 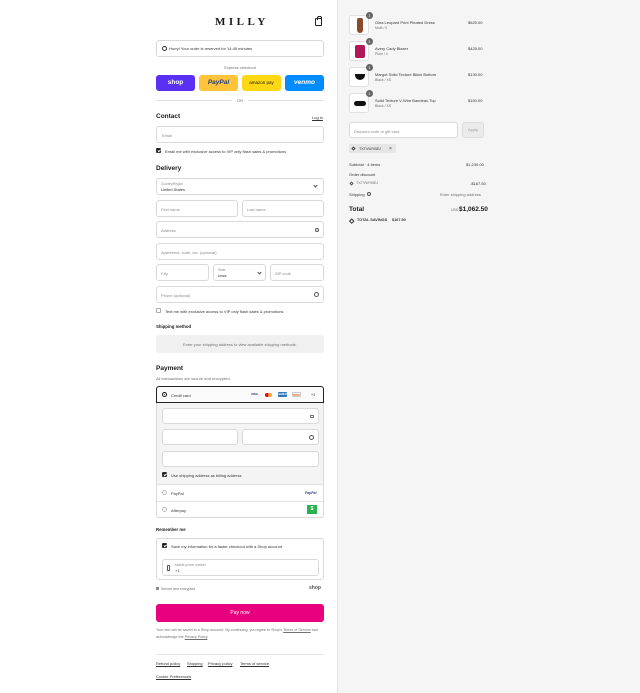 What do you see at coordinates (218, 83) in the screenshot?
I see `paypal-button: PayPal` at bounding box center [218, 83].